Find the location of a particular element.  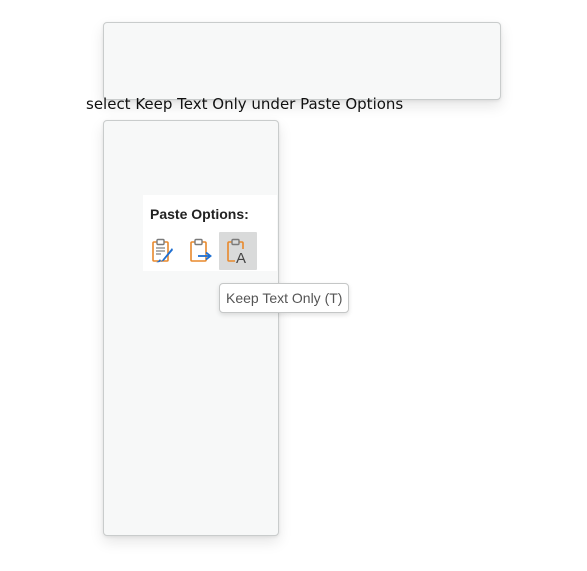

merge-formatting-icon is located at coordinates (201, 250).